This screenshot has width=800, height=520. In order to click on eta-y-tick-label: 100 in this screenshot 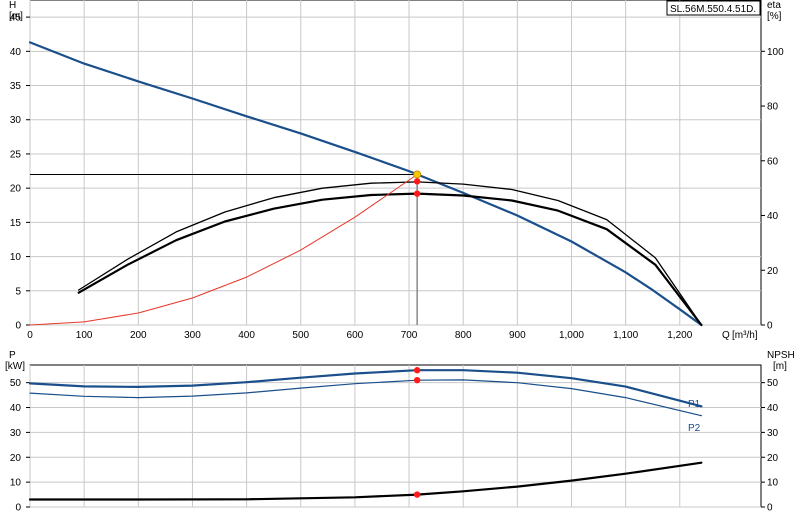, I will do `click(775, 52)`.